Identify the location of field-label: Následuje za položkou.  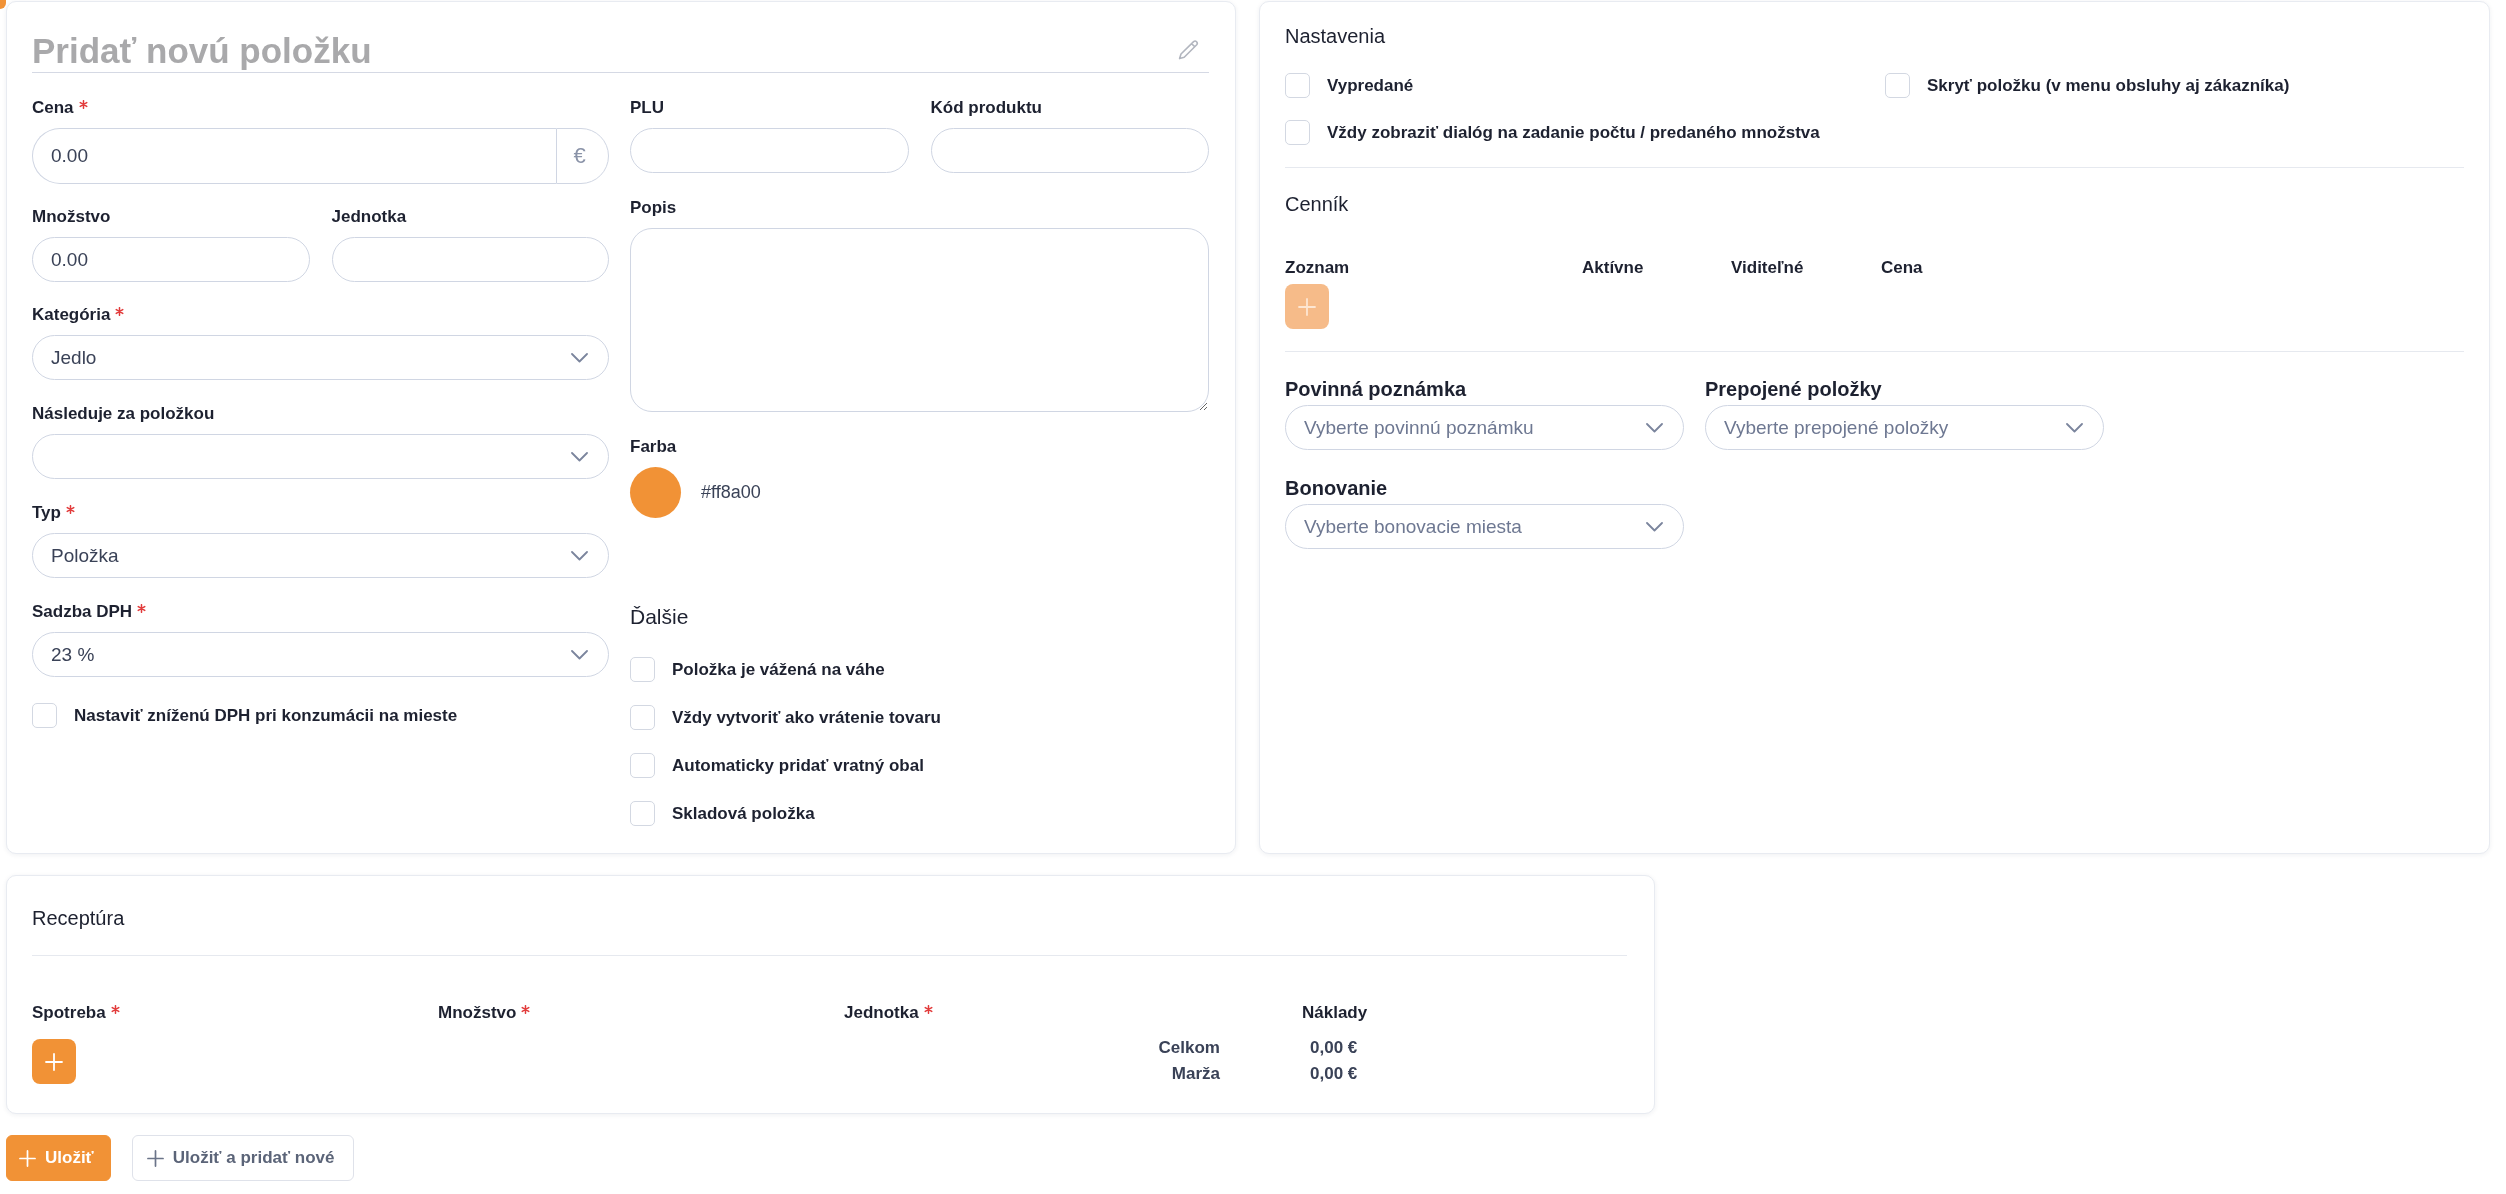
(123, 414).